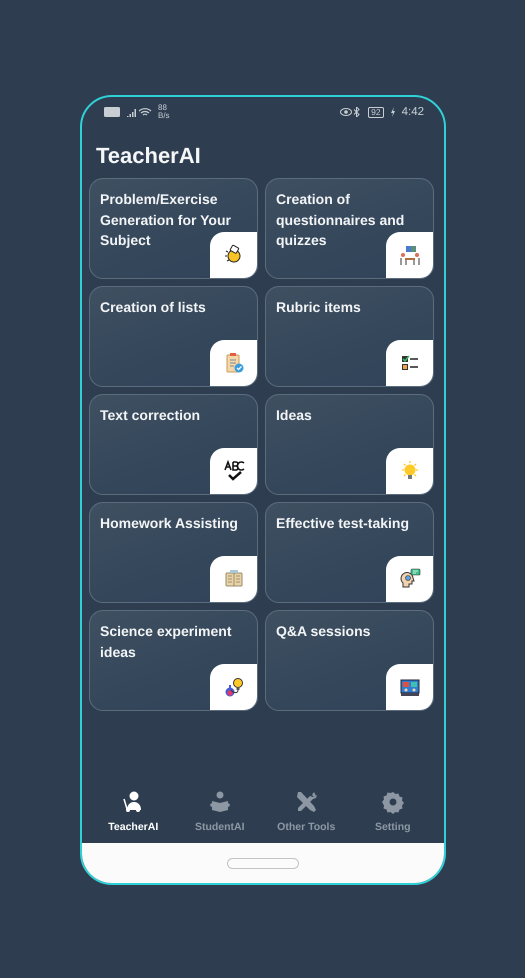  What do you see at coordinates (173, 444) in the screenshot?
I see `tool-card: Text correction` at bounding box center [173, 444].